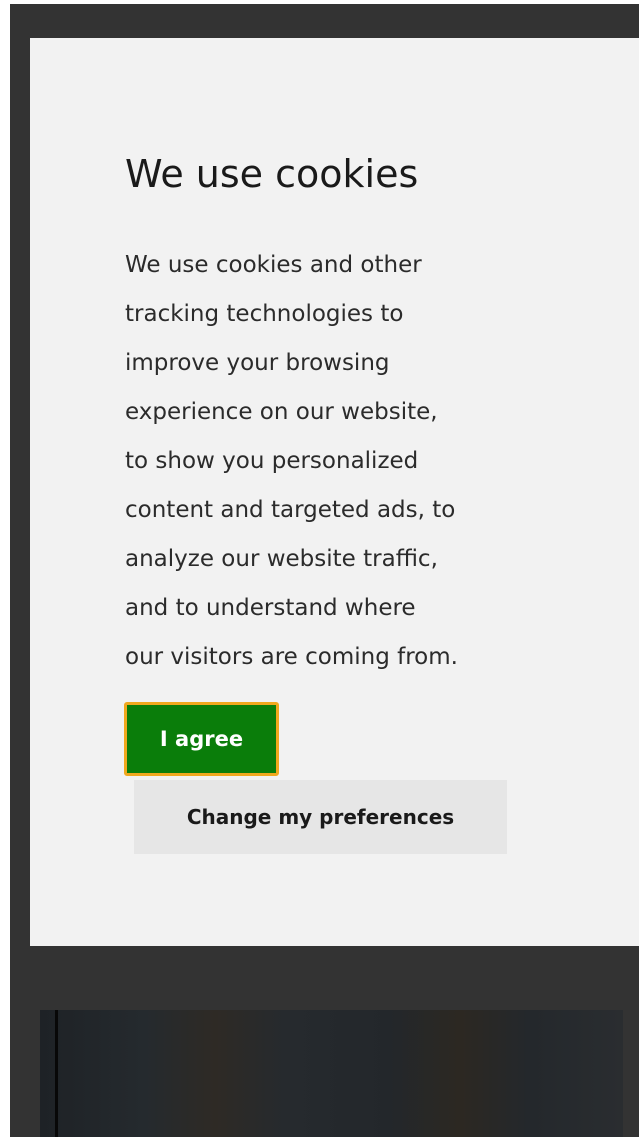 This screenshot has height=1137, width=639. What do you see at coordinates (320, 817) in the screenshot?
I see `change-preferences-button: Change my preferences` at bounding box center [320, 817].